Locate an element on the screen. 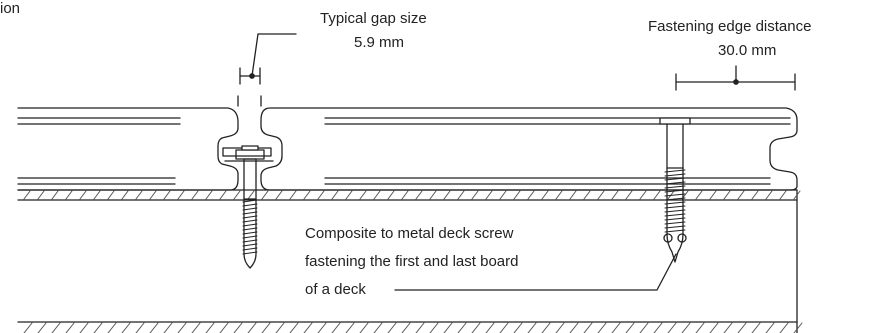  gap-value: 5.9 mm is located at coordinates (379, 42).